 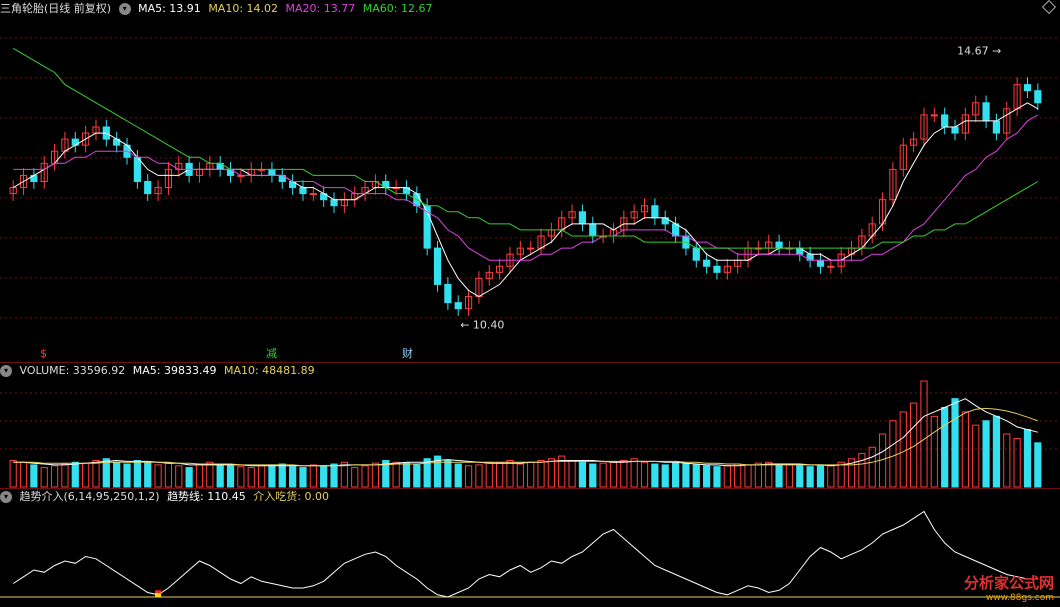 I want to click on indicator-chart, so click(x=530, y=554).